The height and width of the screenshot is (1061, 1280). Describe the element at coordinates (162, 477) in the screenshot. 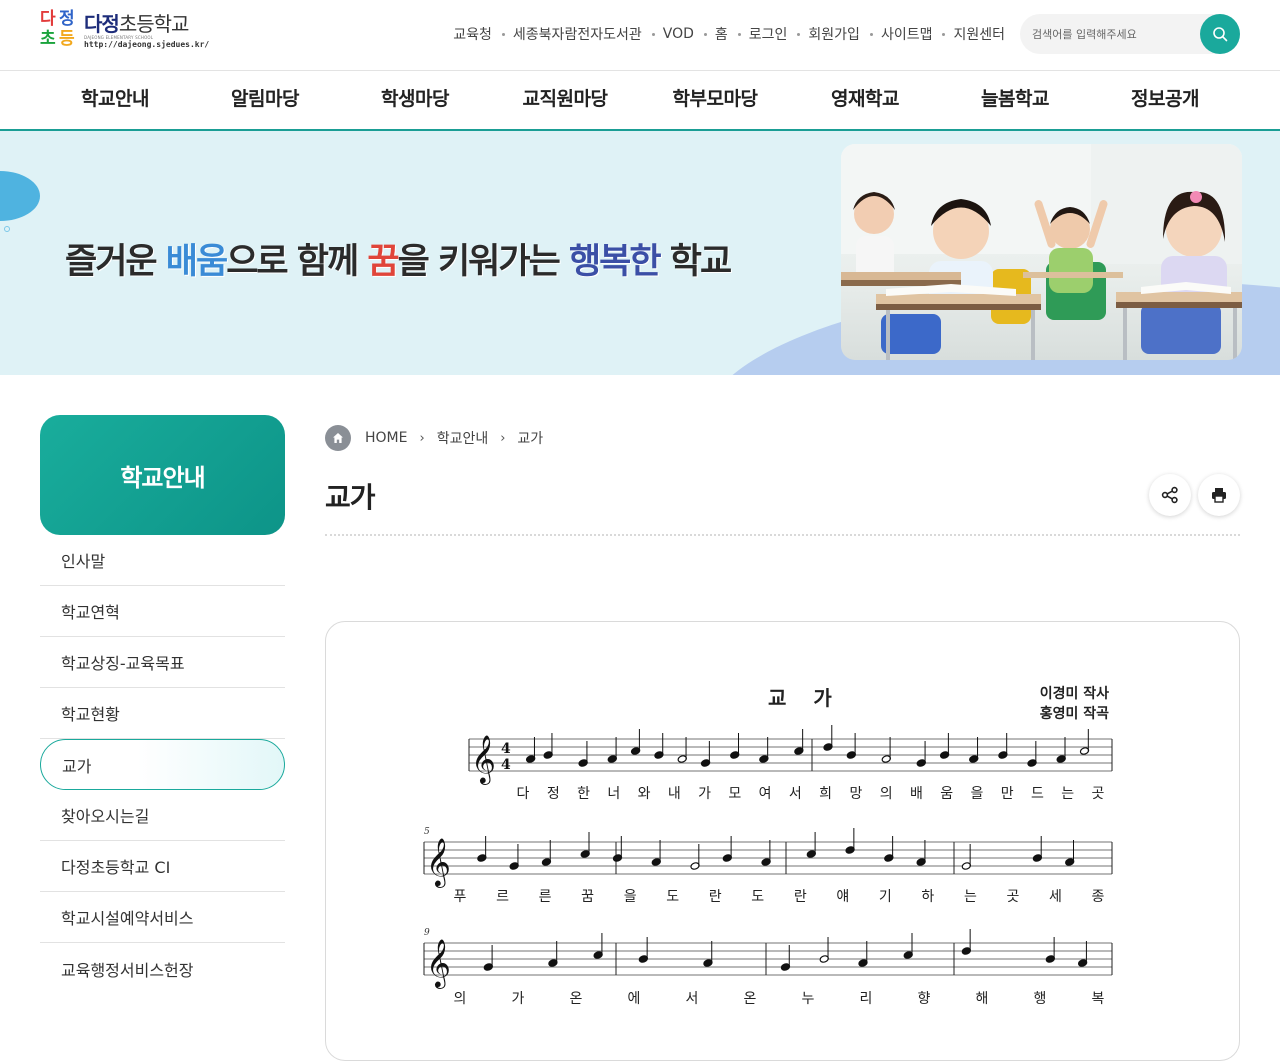

I see `lnb-title: 학교안내` at that location.